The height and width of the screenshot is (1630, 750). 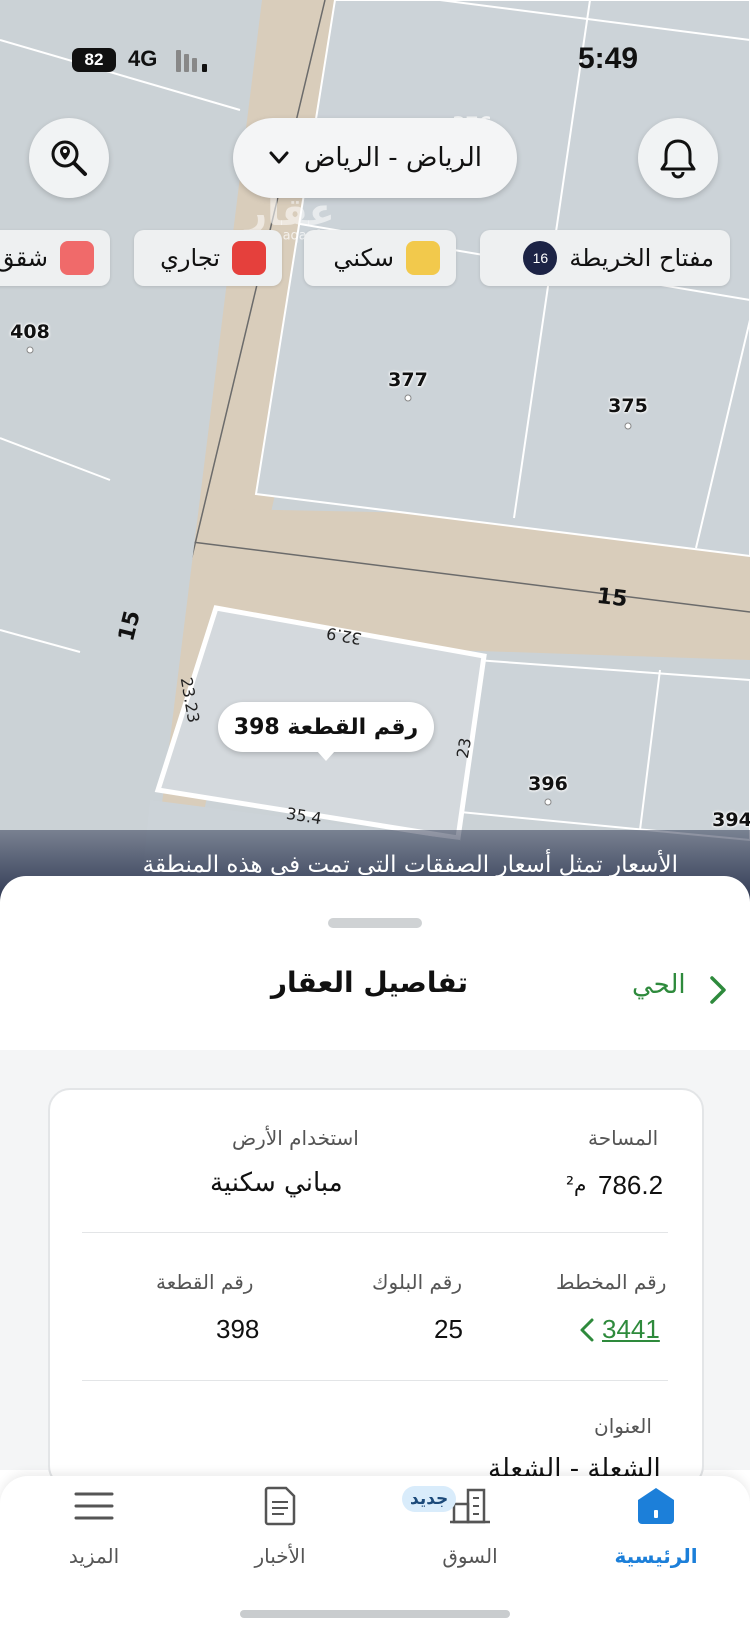 I want to click on search-location-button, so click(x=69, y=158).